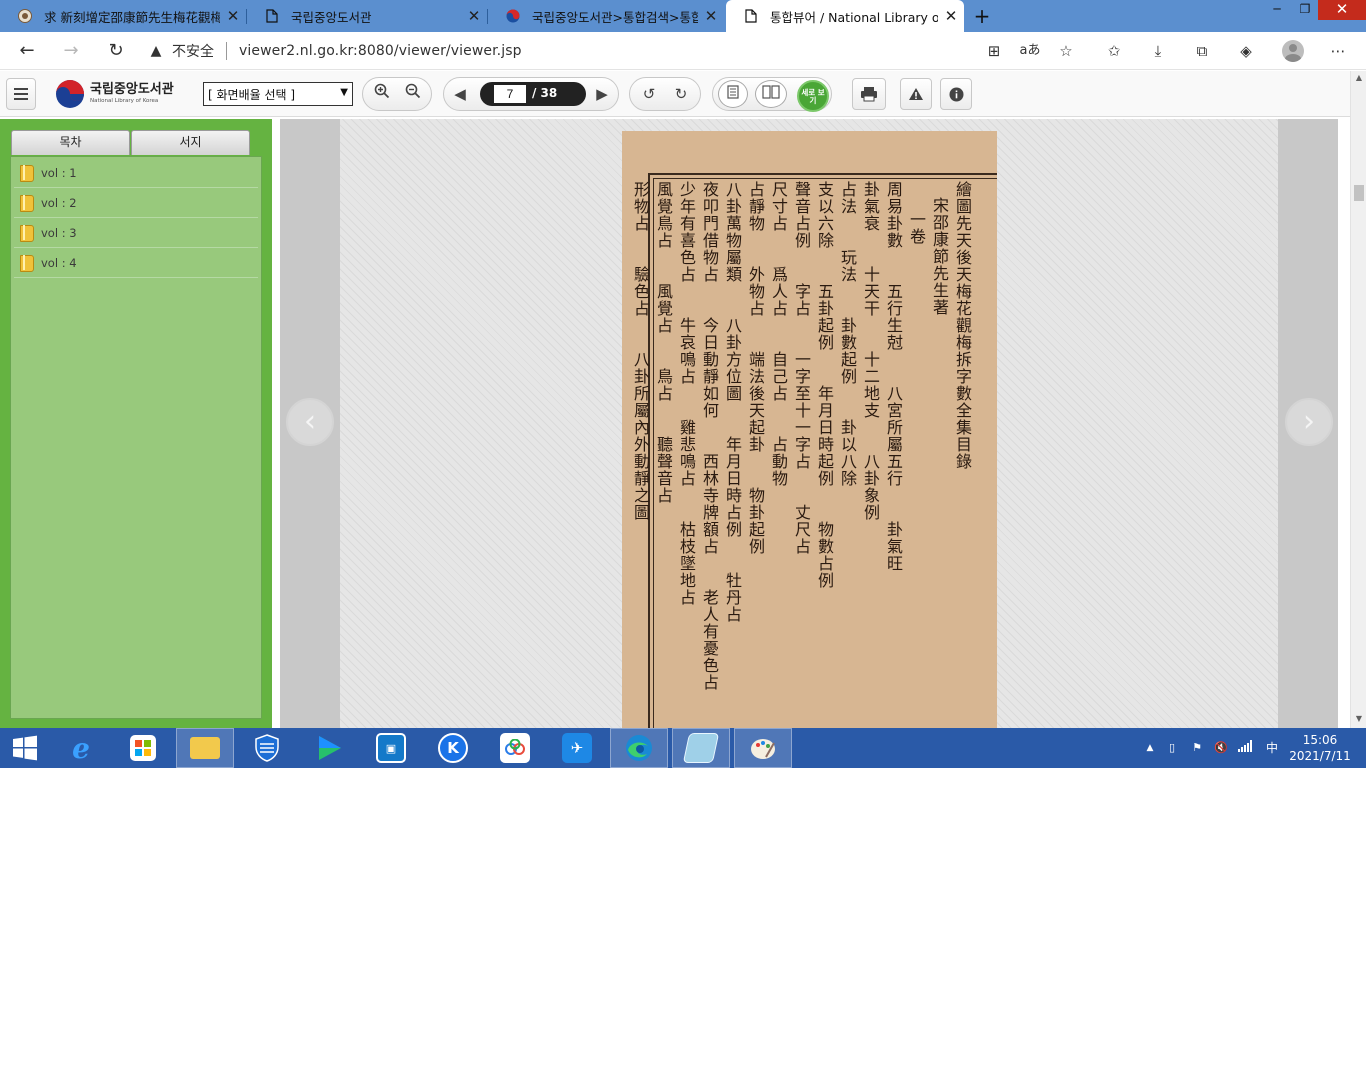 This screenshot has width=1366, height=1091. I want to click on input-method-indicator: 中, so click(1272, 748).